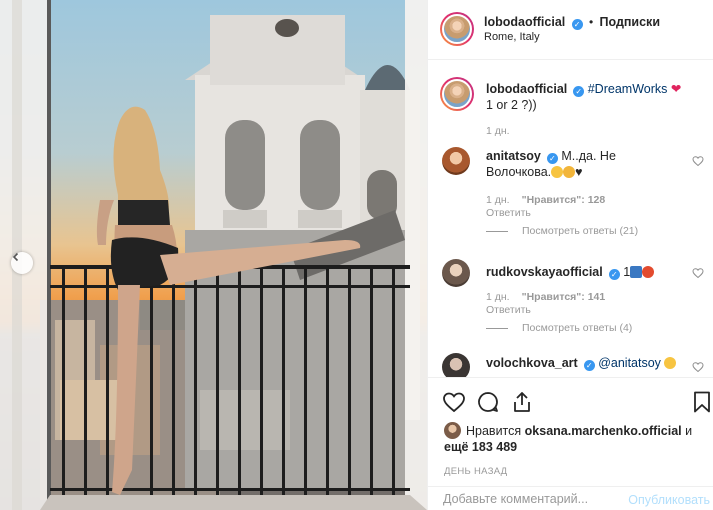 This screenshot has width=713, height=510. Describe the element at coordinates (511, 105) in the screenshot. I see `caption-line2: 1 or 2 ?))` at that location.